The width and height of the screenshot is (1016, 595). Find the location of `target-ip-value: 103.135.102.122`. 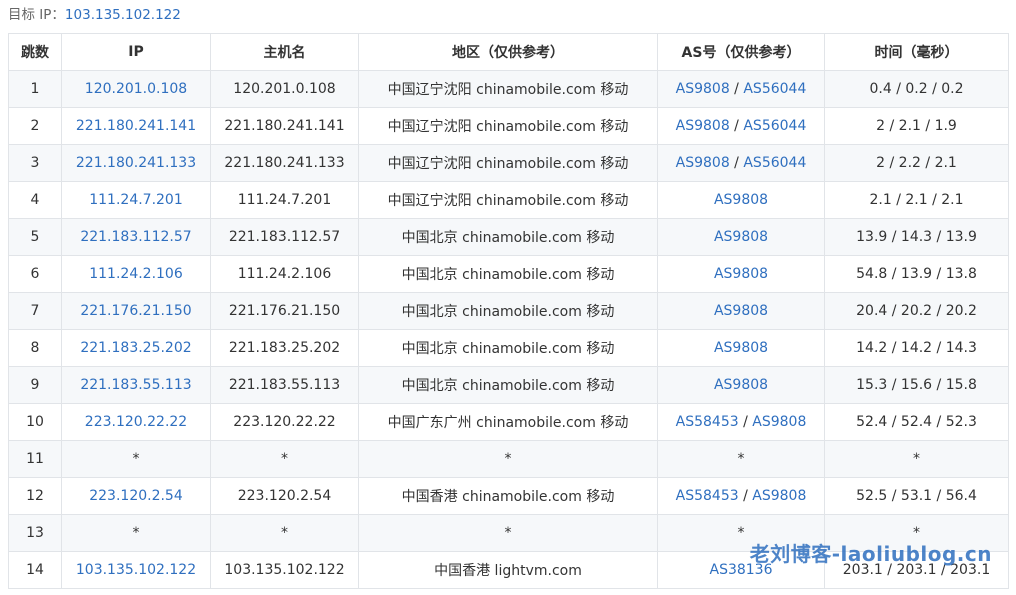

target-ip-value: 103.135.102.122 is located at coordinates (122, 15).